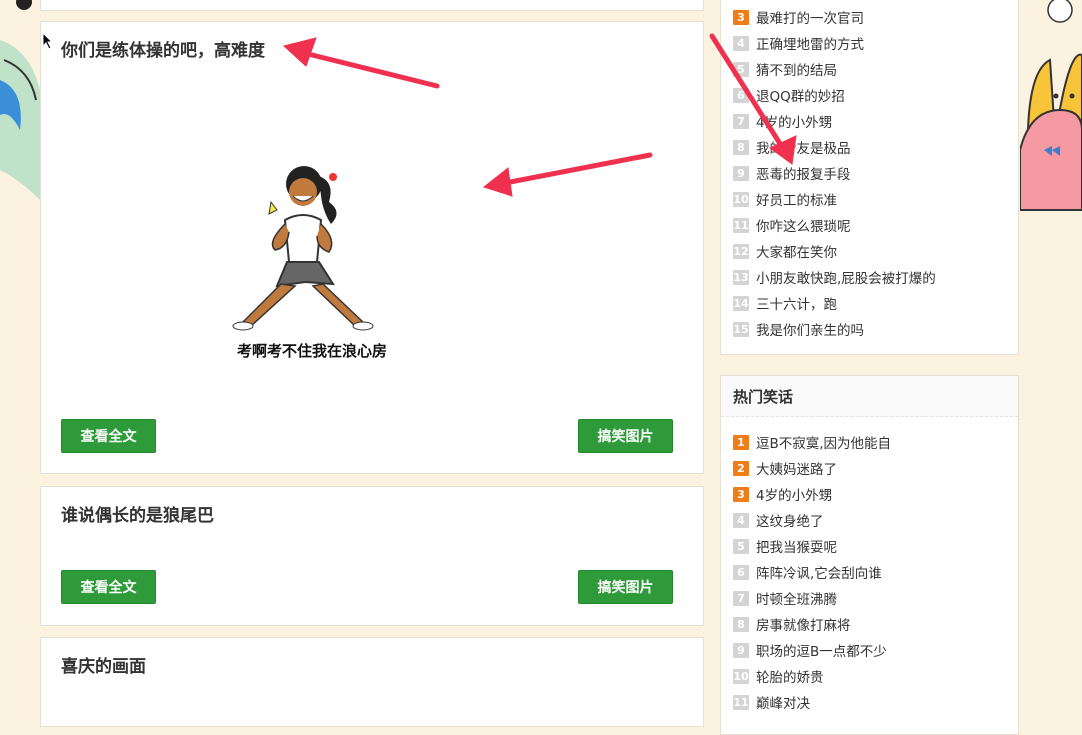  What do you see at coordinates (796, 600) in the screenshot?
I see `list-item-label: 时顿全班沸腾` at bounding box center [796, 600].